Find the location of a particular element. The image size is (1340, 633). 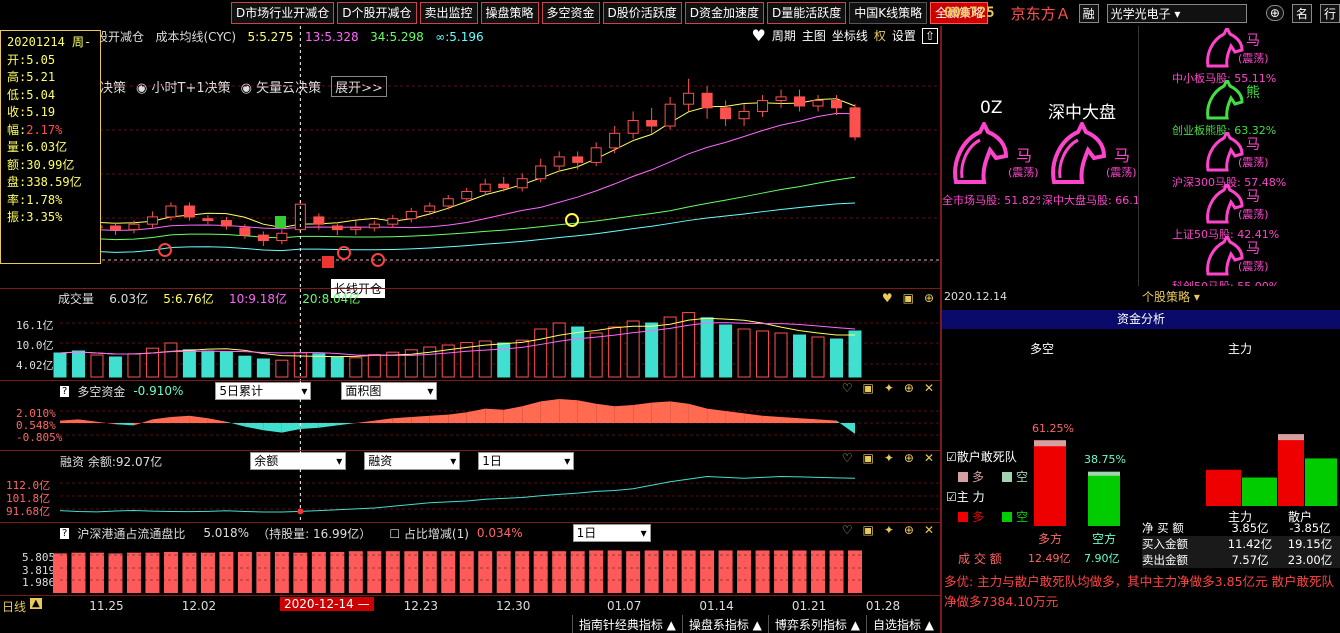

name-button: 名 is located at coordinates (1301, 13).